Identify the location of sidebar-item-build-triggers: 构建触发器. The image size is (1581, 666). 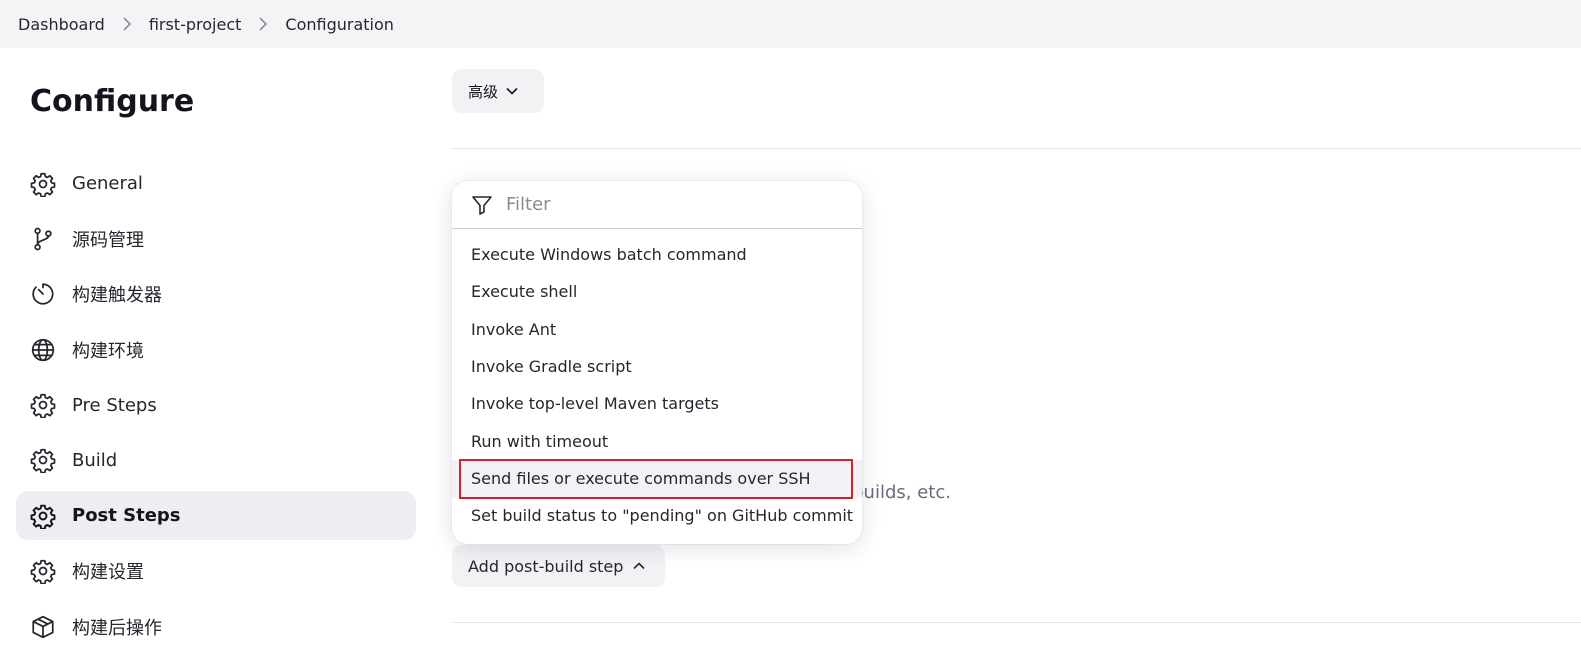
(216, 294).